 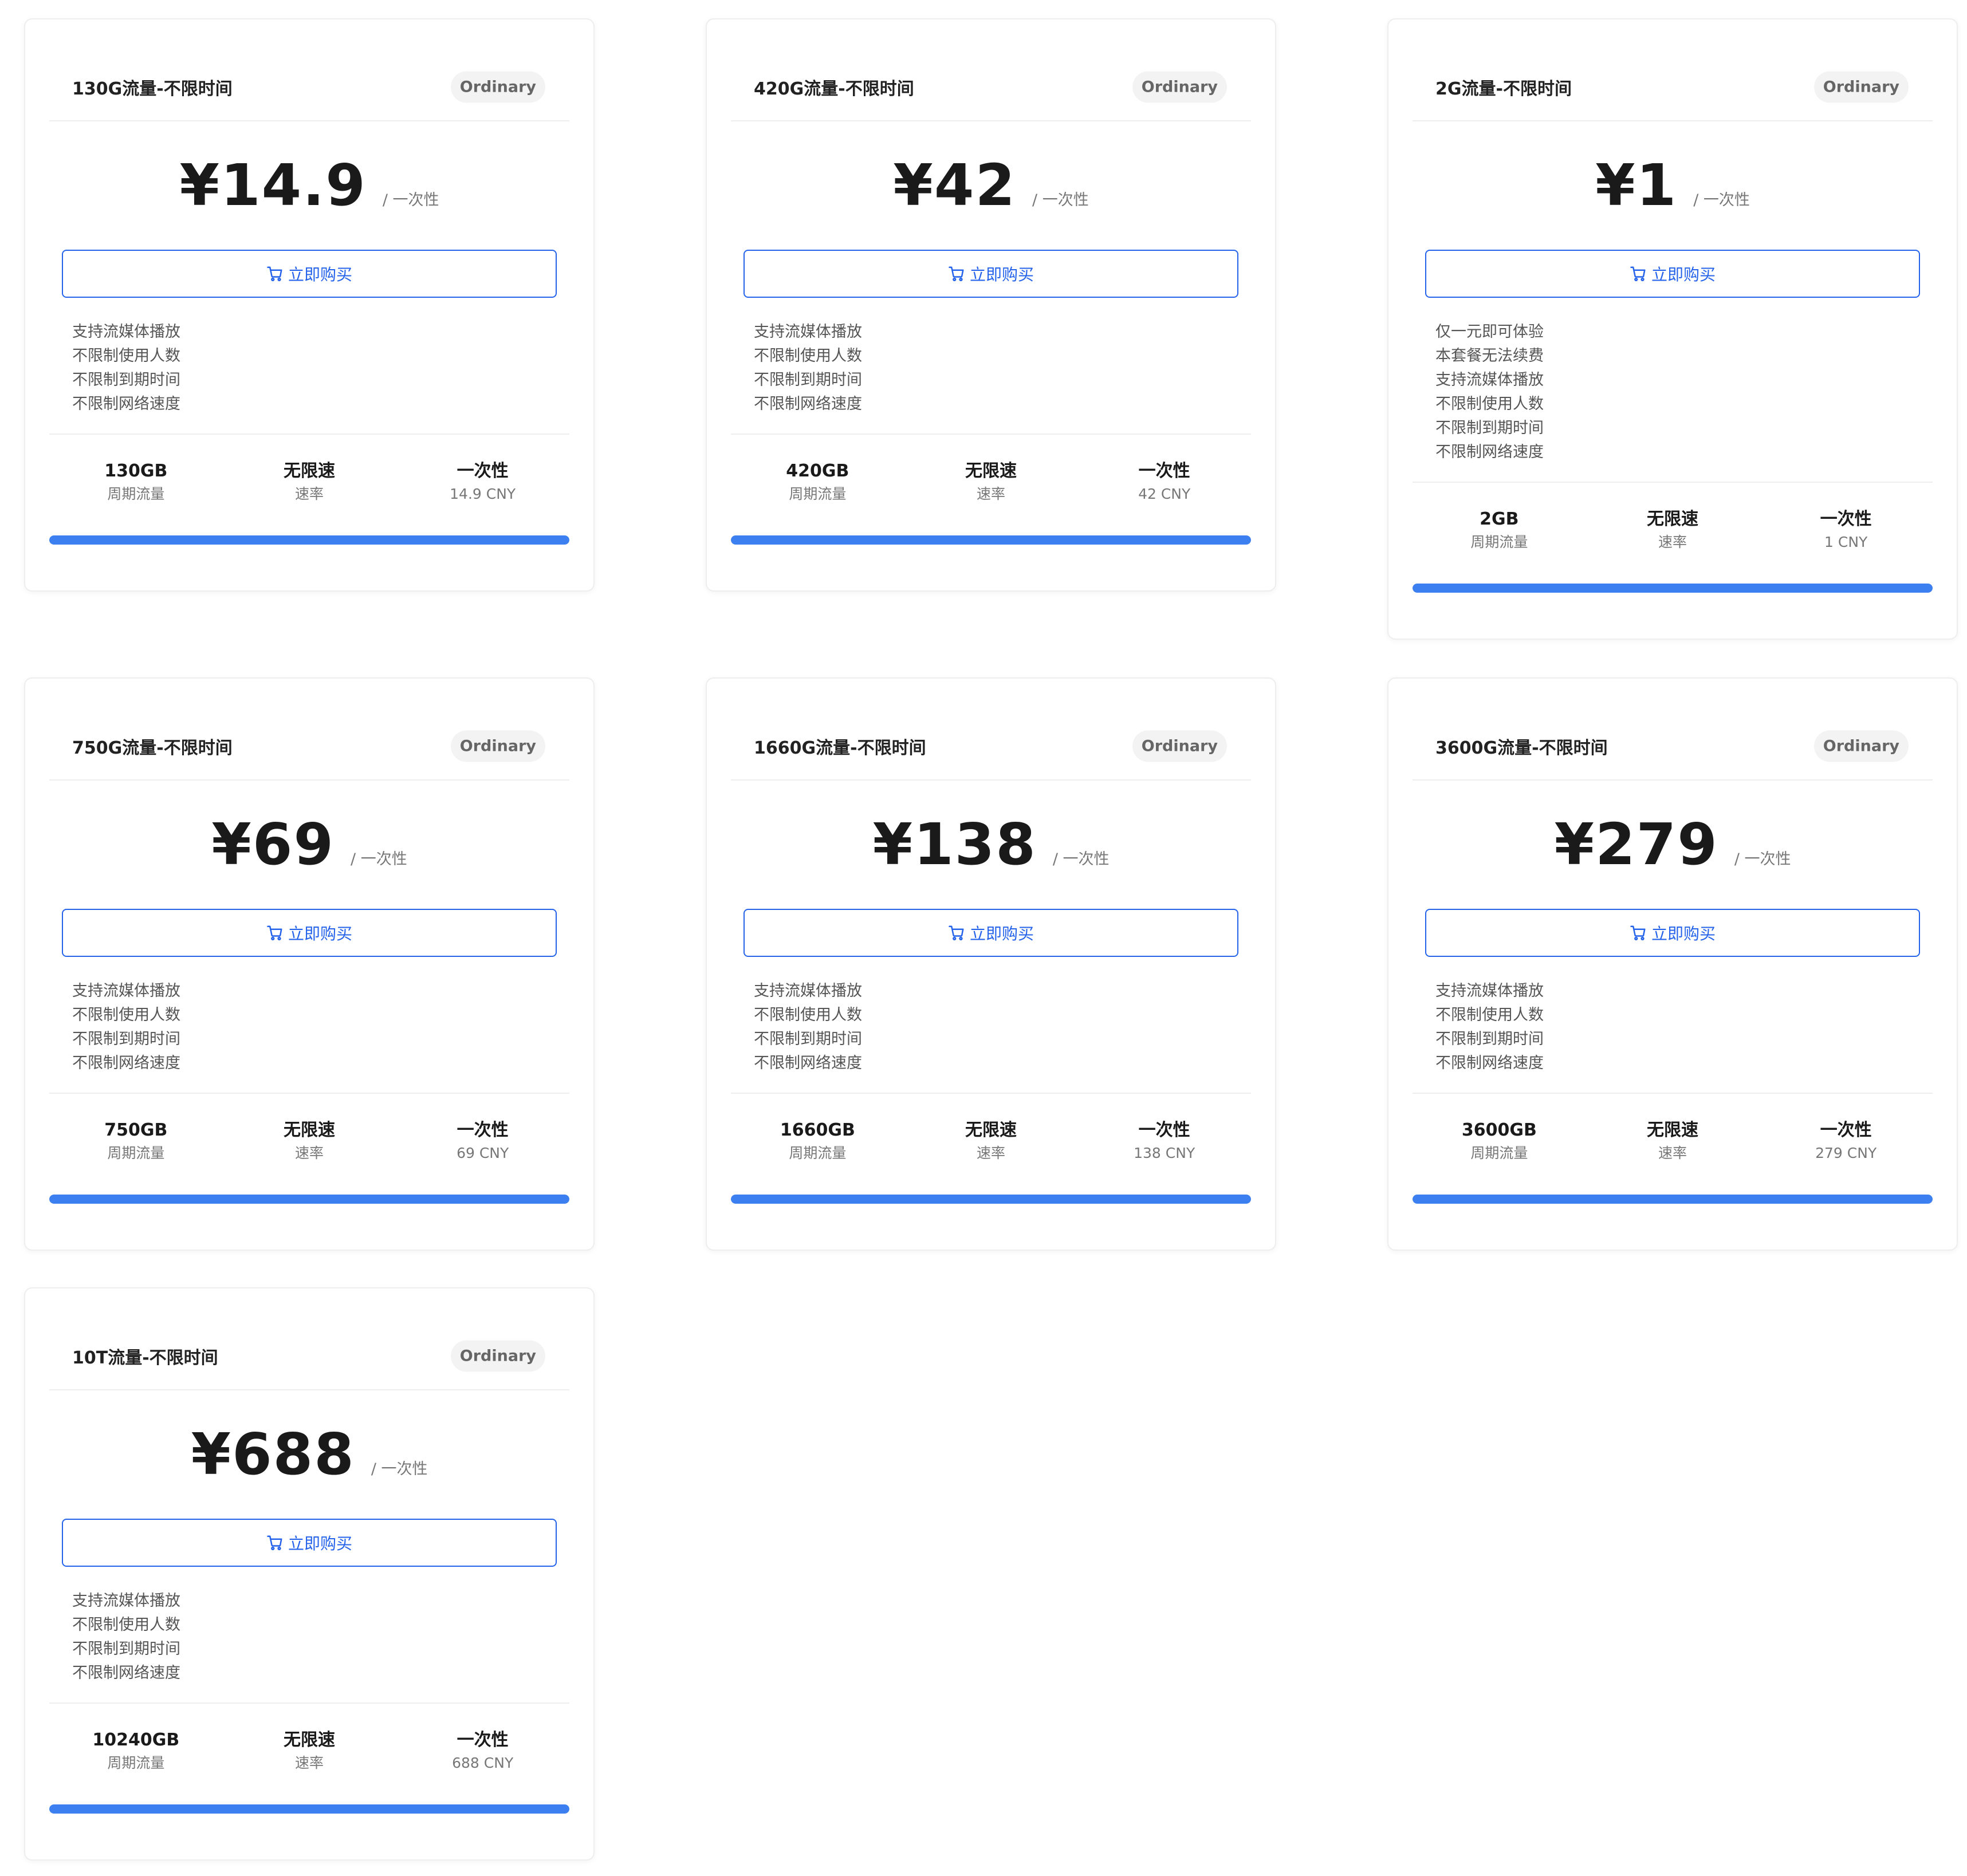 I want to click on stat-billing: 一次性 279 CNY, so click(x=1846, y=1149).